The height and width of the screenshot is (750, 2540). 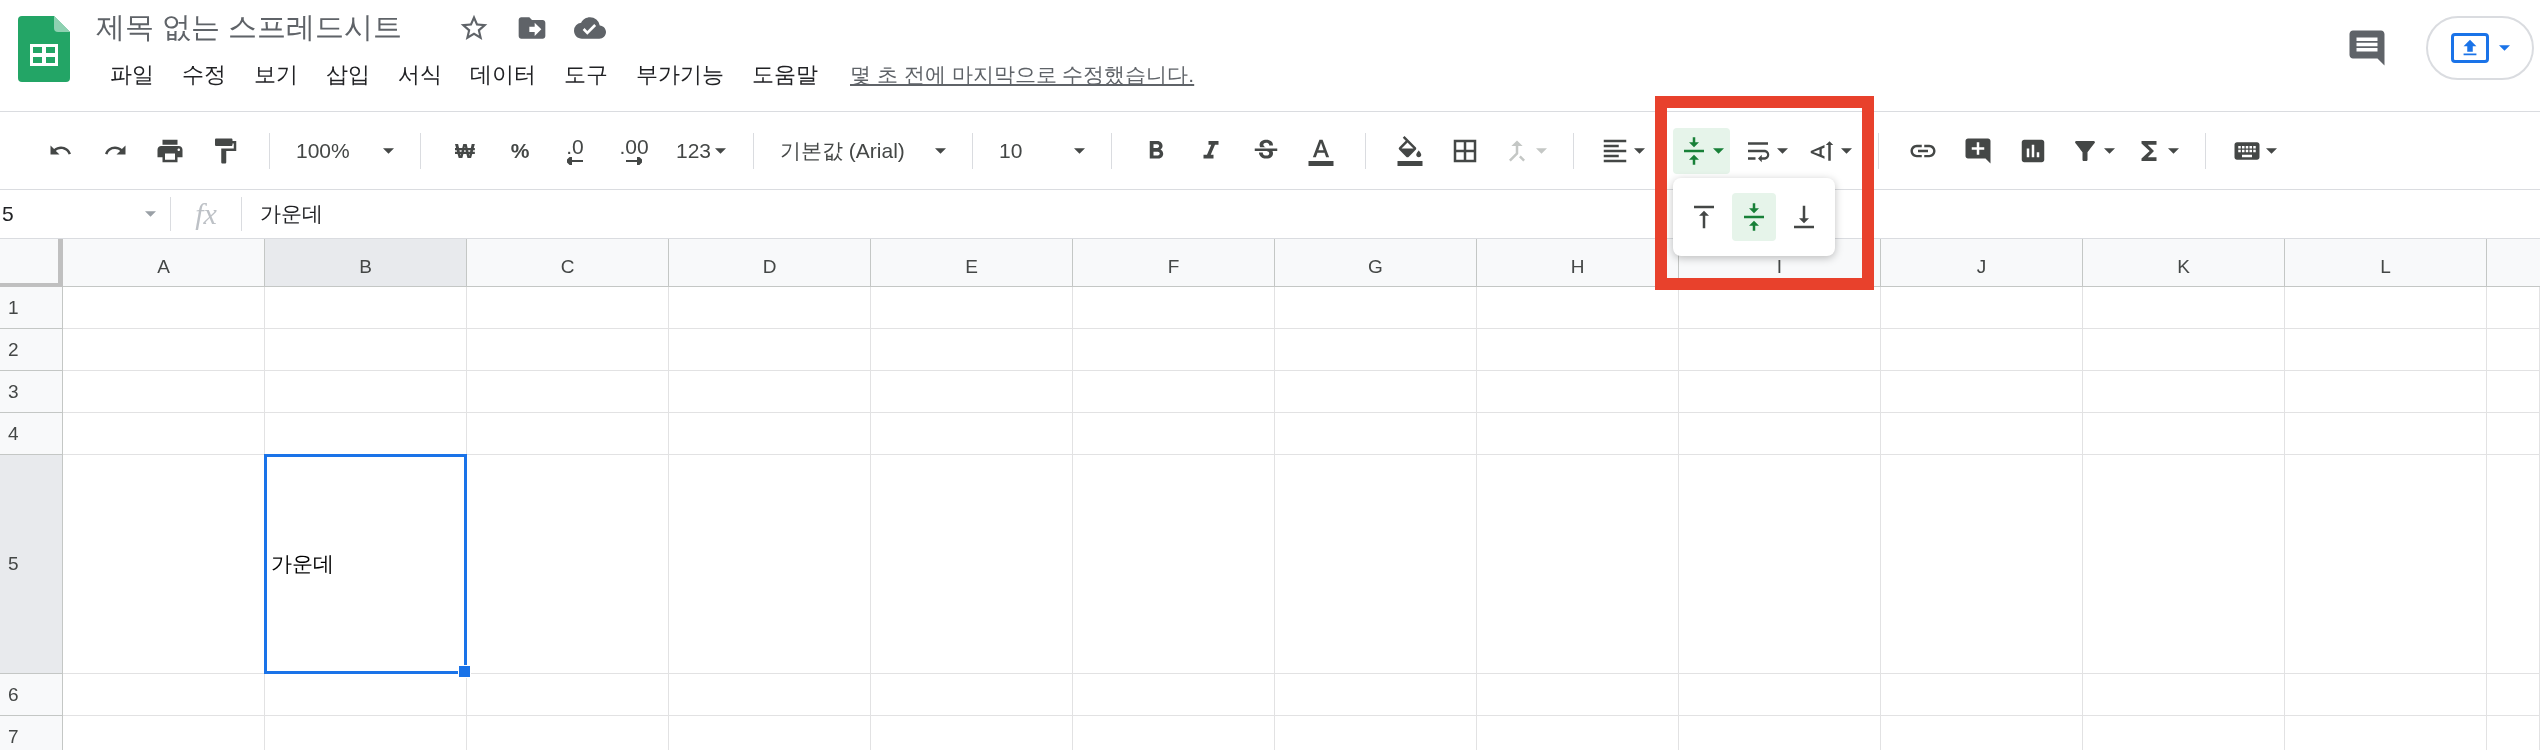 What do you see at coordinates (31, 263) in the screenshot?
I see `select-all-corner` at bounding box center [31, 263].